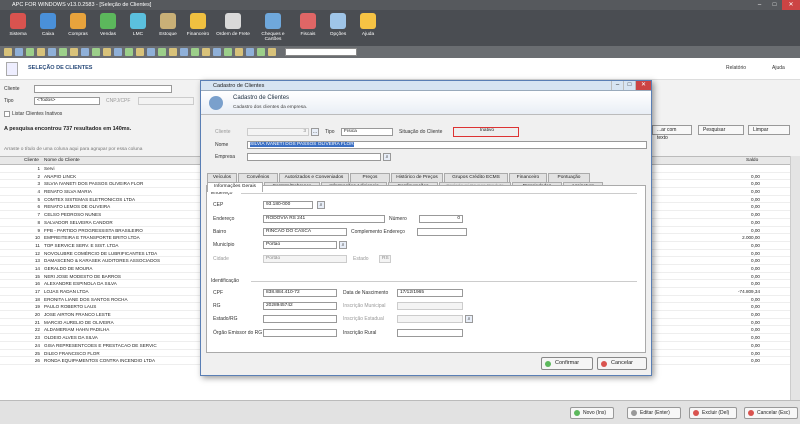 This screenshot has width=800, height=424. Describe the element at coordinates (442, 232) in the screenshot. I see `complemento-field` at that location.